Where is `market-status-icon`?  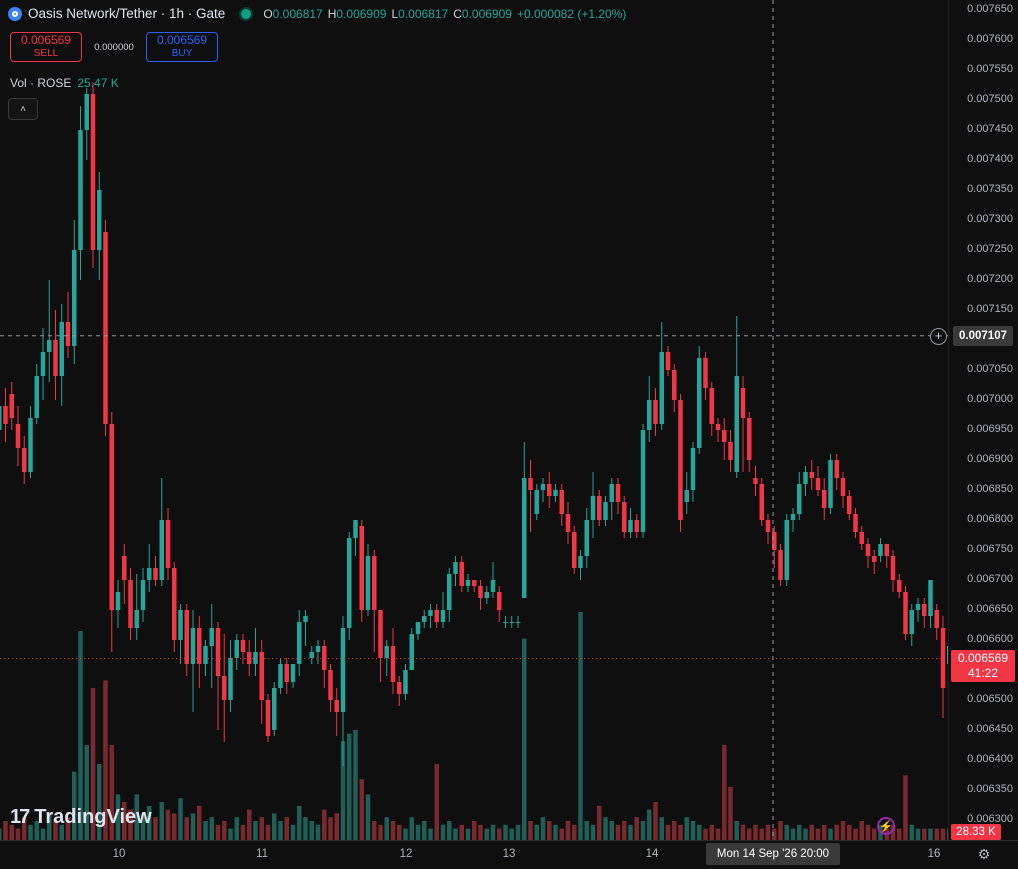 market-status-icon is located at coordinates (246, 13).